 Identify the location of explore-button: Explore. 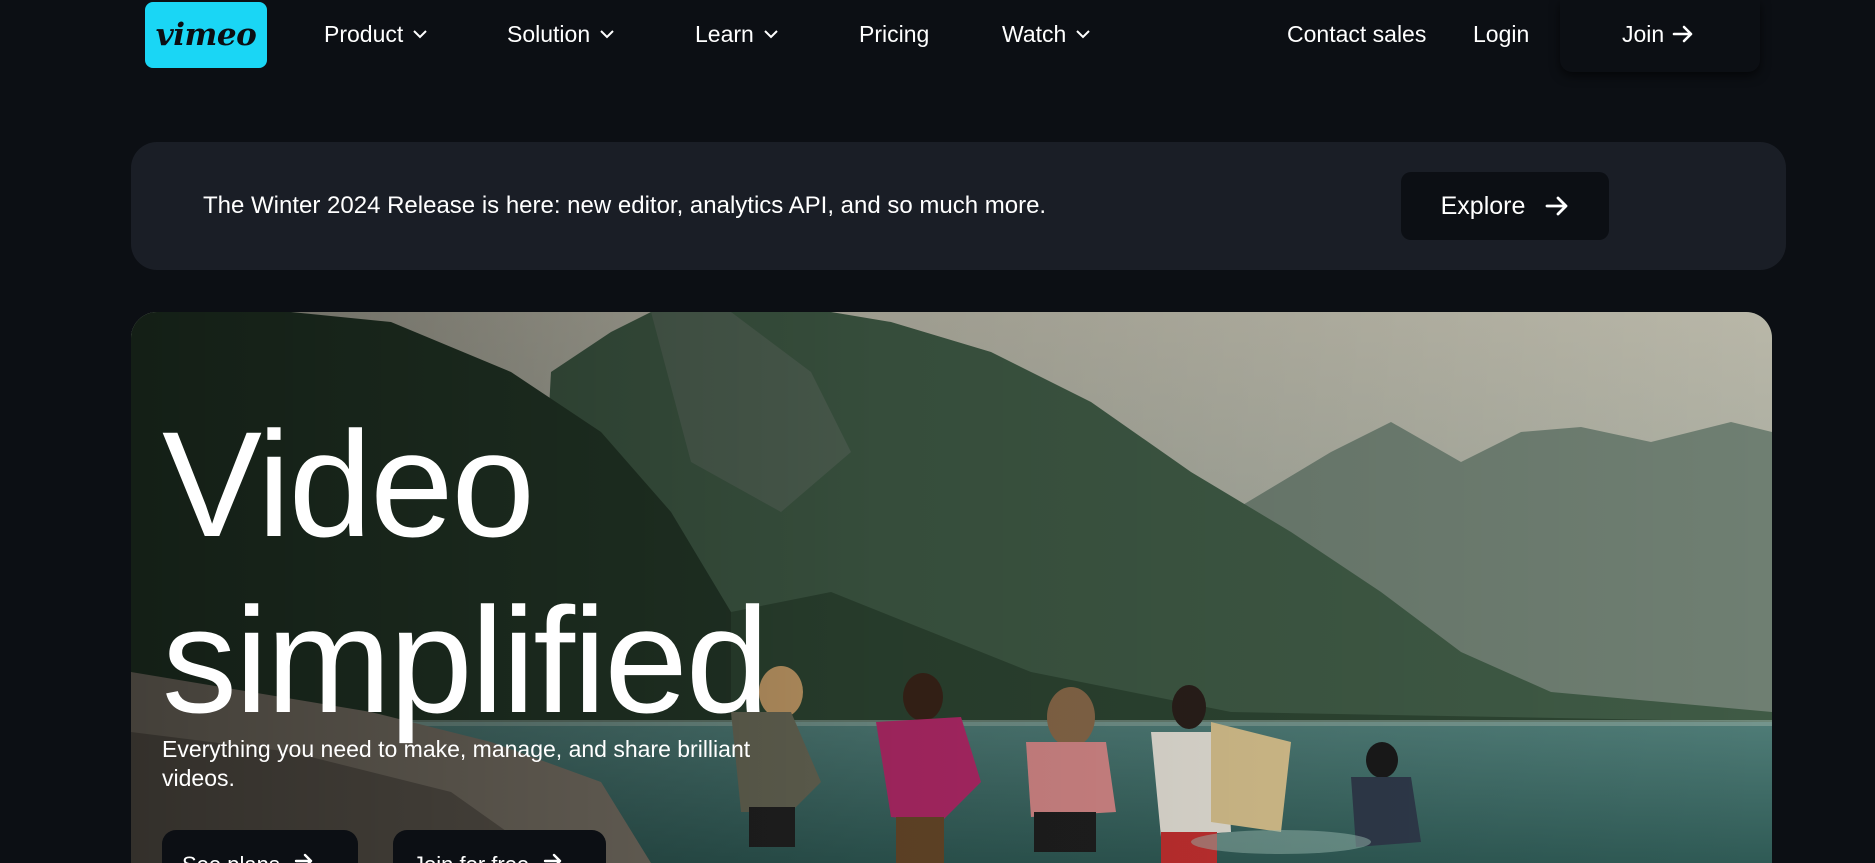
(1505, 206).